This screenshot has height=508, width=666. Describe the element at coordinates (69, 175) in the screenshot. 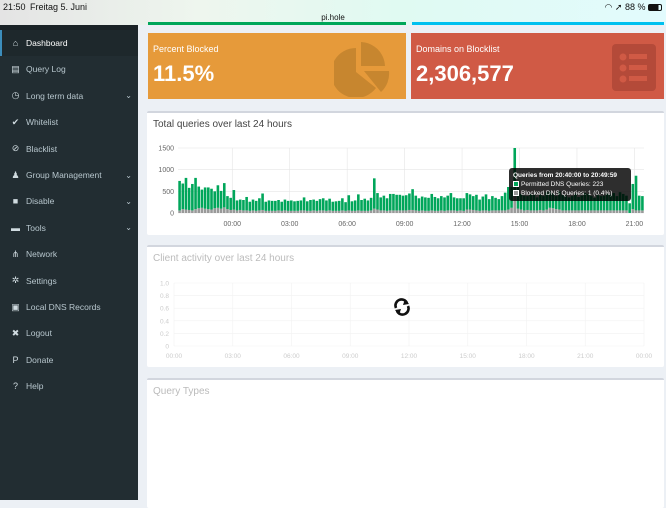

I see `sidebar-item-group-management: ♟Group Management⌄` at that location.